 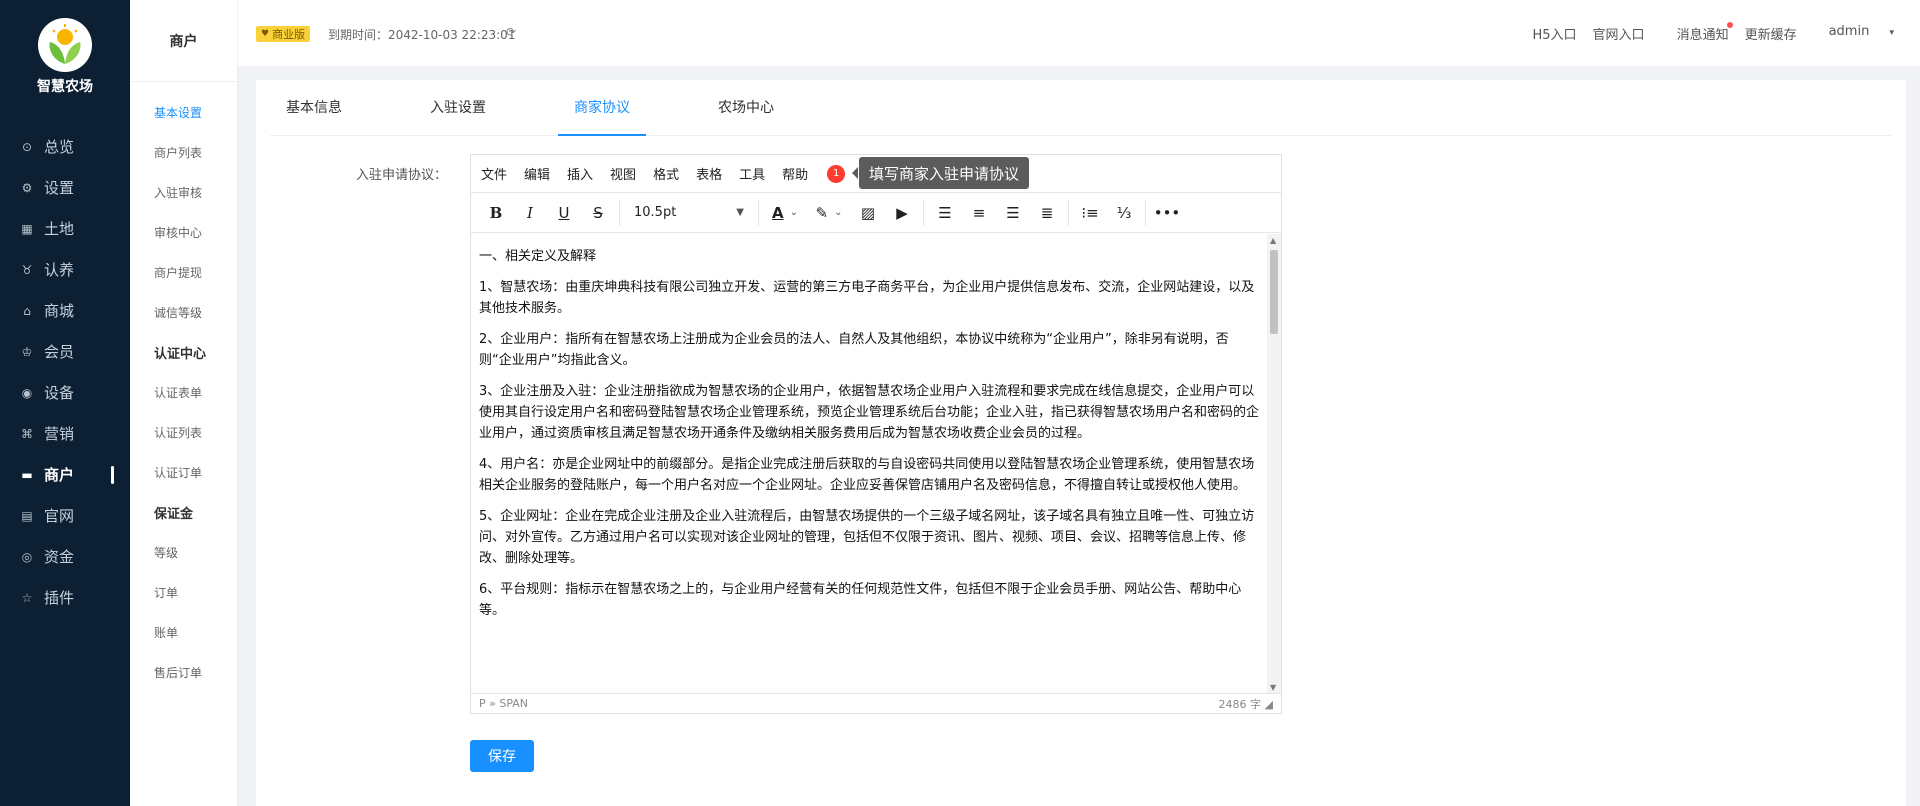 What do you see at coordinates (502, 756) in the screenshot?
I see `save-button: 保存` at bounding box center [502, 756].